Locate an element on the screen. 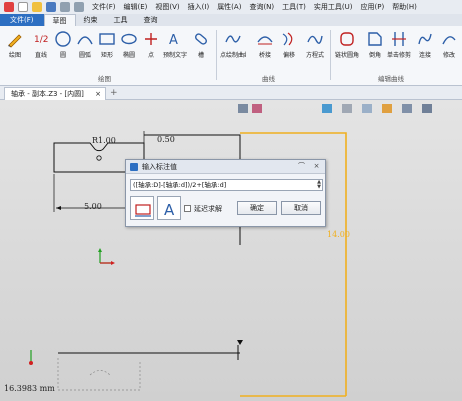  cube-view-icon is located at coordinates (327, 108).